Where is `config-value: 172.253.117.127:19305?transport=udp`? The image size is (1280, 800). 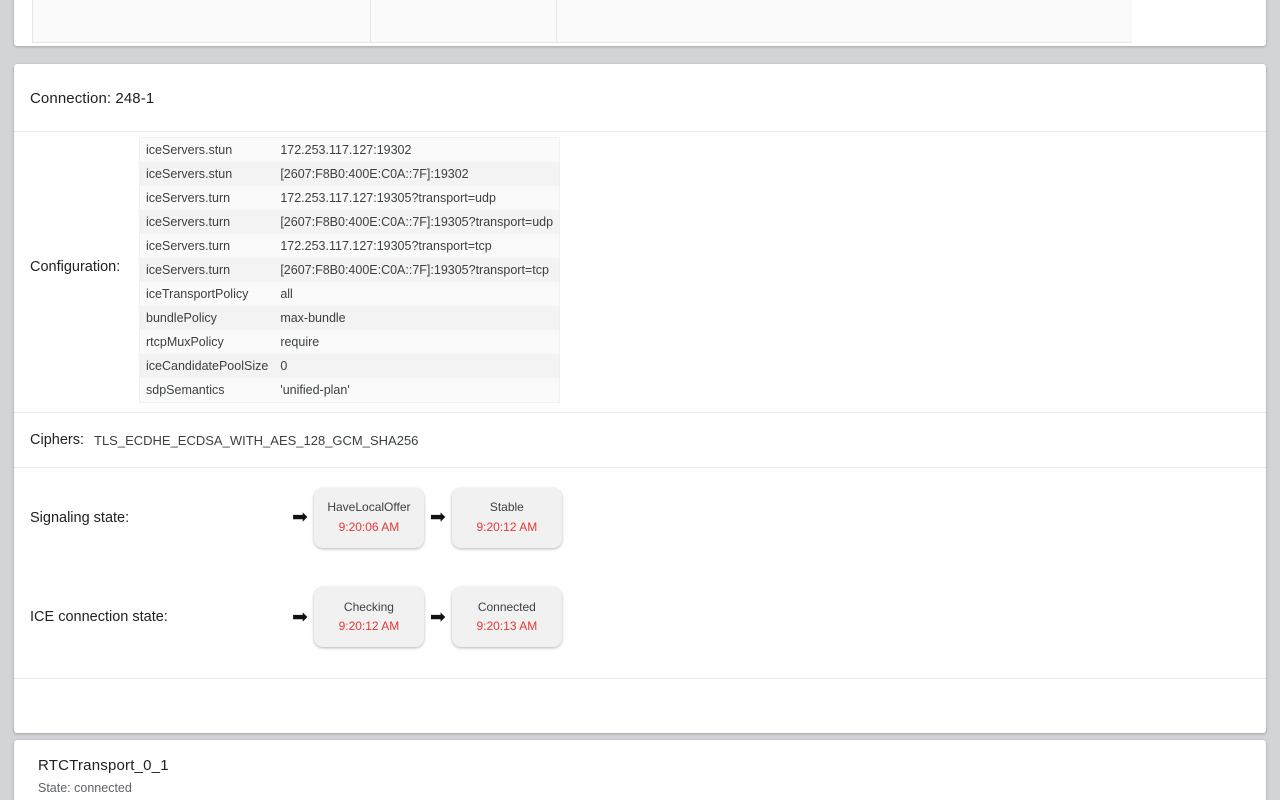
config-value: 172.253.117.127:19305?transport=udp is located at coordinates (417, 198).